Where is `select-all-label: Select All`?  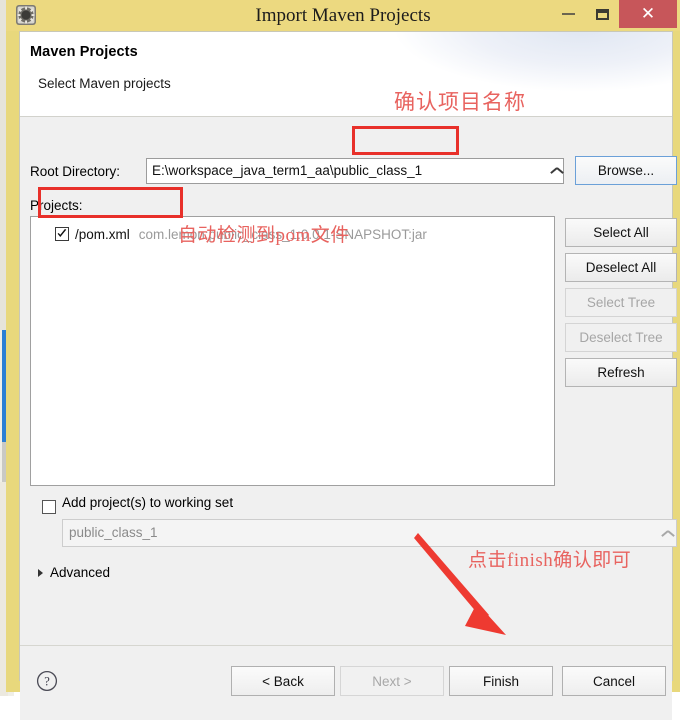 select-all-label: Select All is located at coordinates (621, 232).